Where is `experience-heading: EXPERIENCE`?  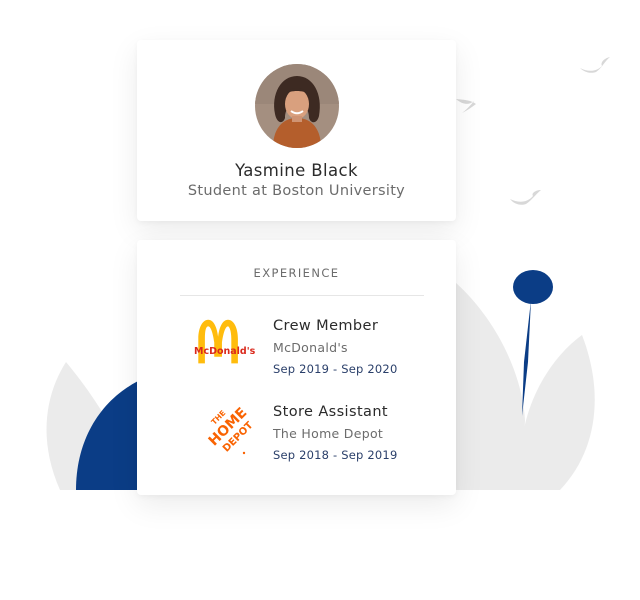 experience-heading: EXPERIENCE is located at coordinates (296, 273).